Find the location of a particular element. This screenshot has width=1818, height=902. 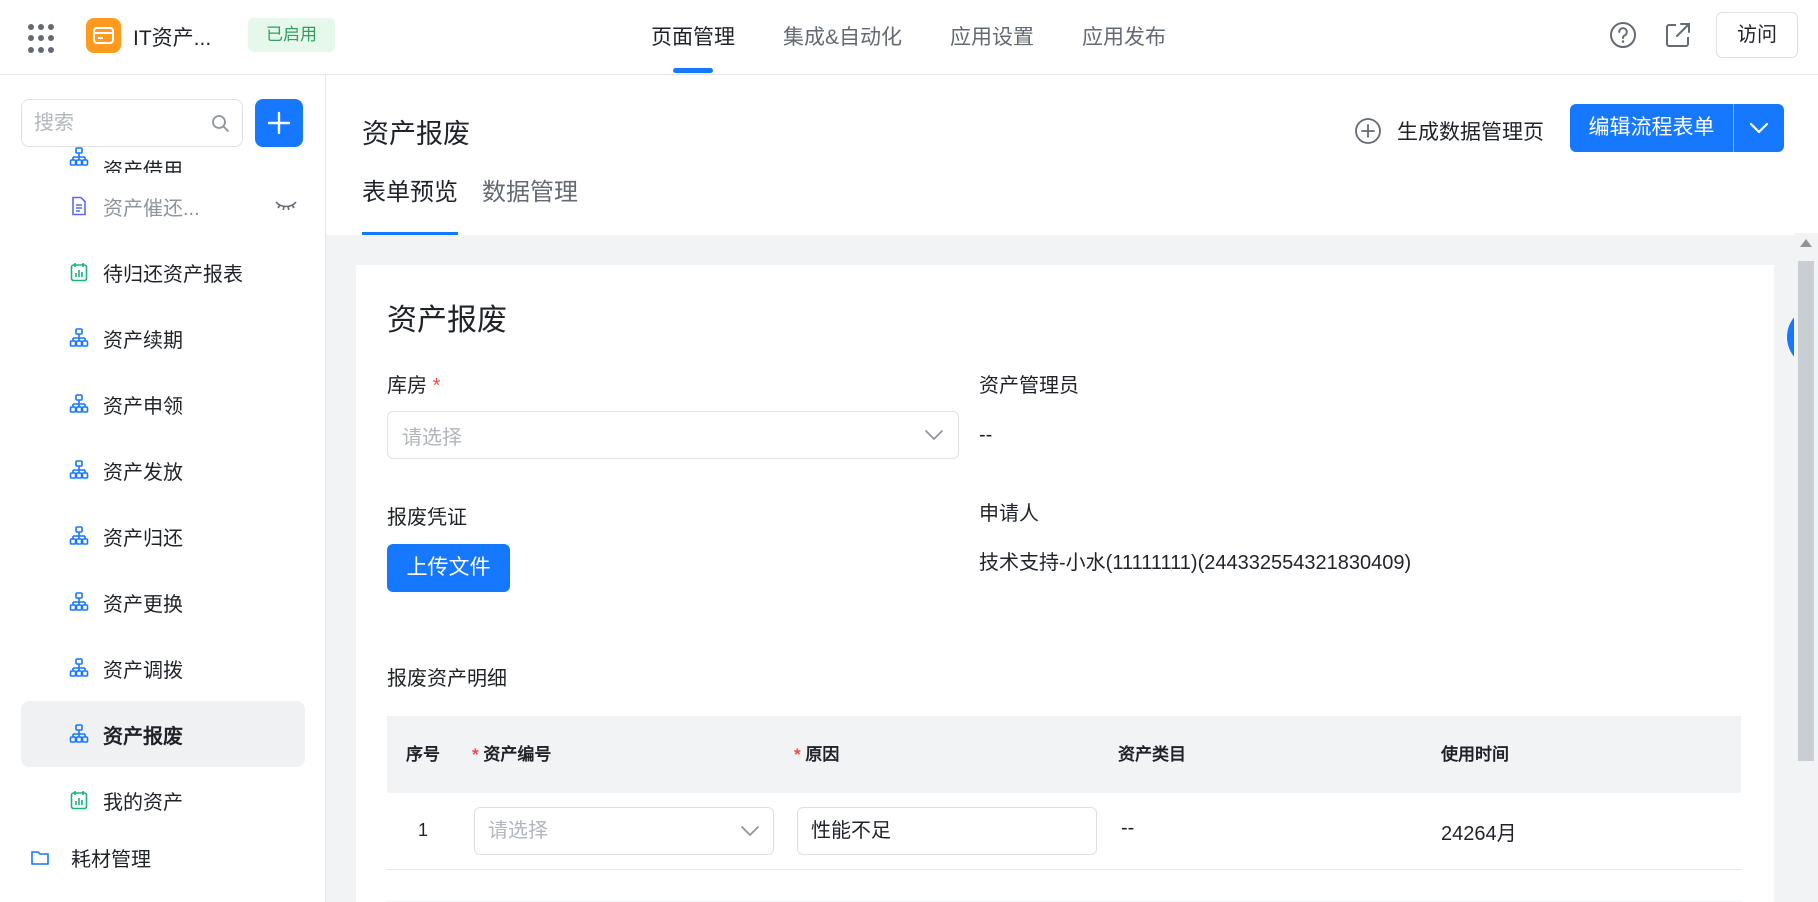

top-bar: IT资产... 已启用 页面管理 集成&自动化 应用设置 应用发布 访问 is located at coordinates (909, 37).